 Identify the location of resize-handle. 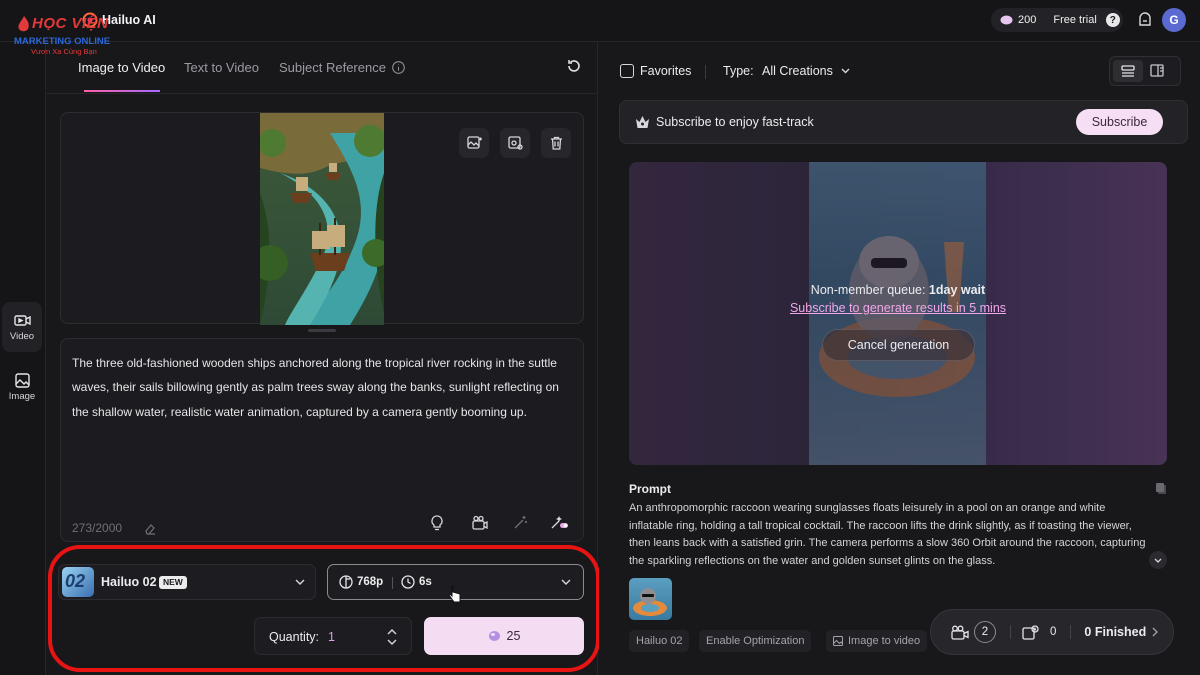
(322, 330).